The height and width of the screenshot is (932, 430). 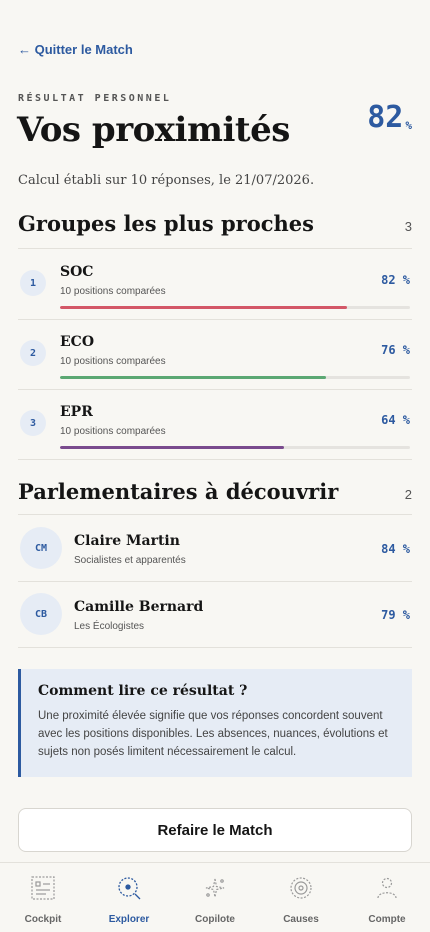 What do you see at coordinates (75, 49) in the screenshot?
I see `quit-match-link: ← Quitter le Match` at bounding box center [75, 49].